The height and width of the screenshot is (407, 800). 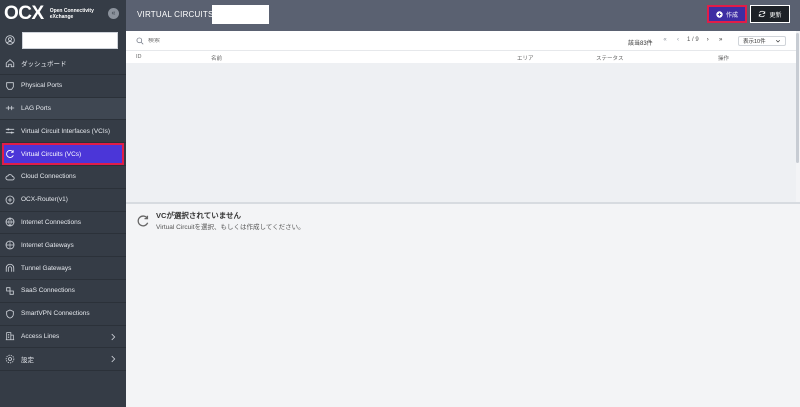 I want to click on column-header-id: ID, so click(x=139, y=57).